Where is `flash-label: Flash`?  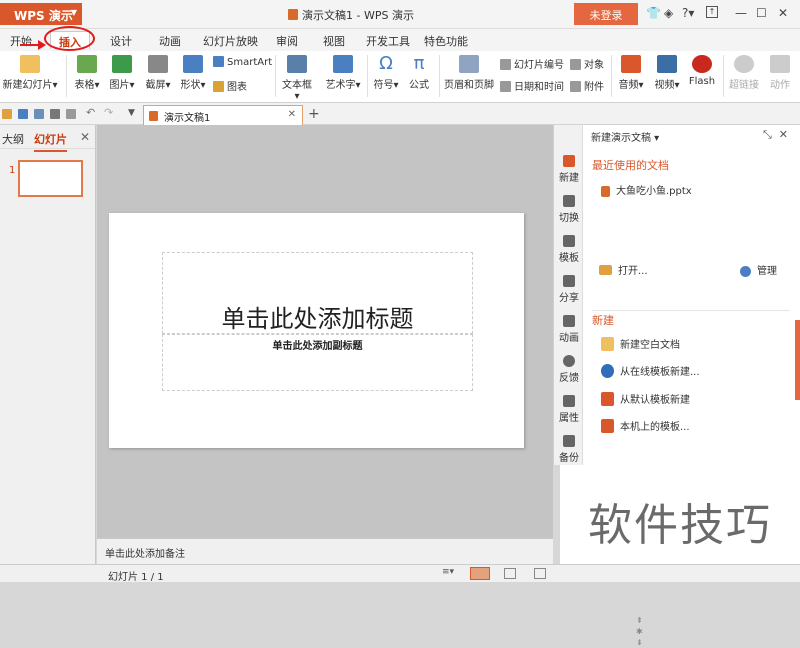
flash-label: Flash is located at coordinates (702, 81).